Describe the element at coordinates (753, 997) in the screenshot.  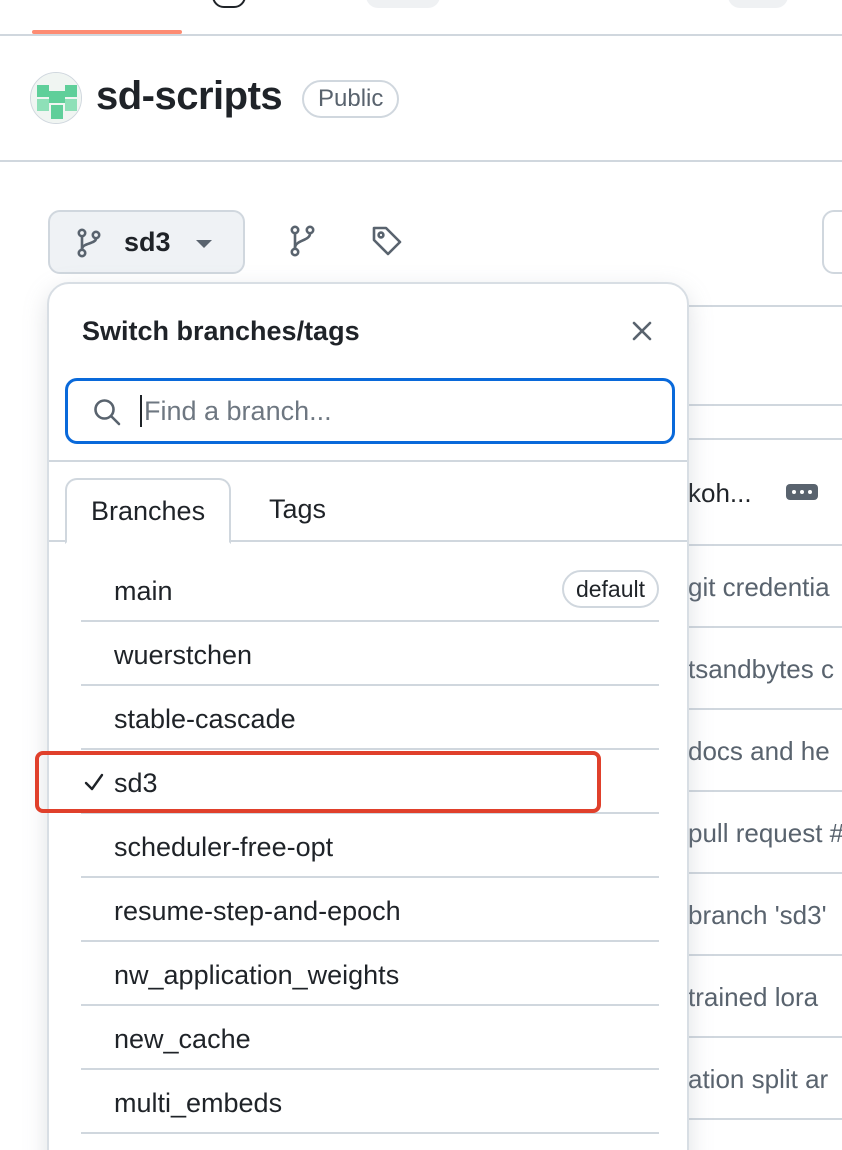
I see `commit-message: trained lora` at that location.